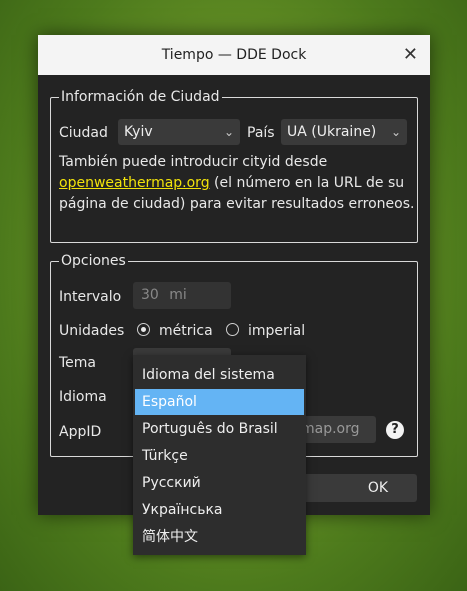  I want to click on interval-unit: mi, so click(178, 295).